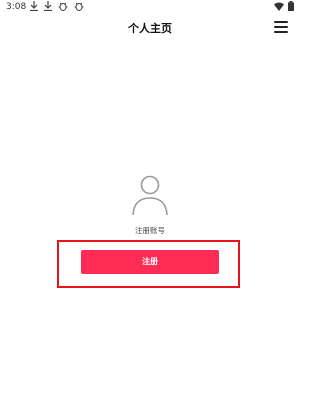 Image resolution: width=320 pixels, height=400 pixels. I want to click on user-avatar-icon, so click(150, 195).